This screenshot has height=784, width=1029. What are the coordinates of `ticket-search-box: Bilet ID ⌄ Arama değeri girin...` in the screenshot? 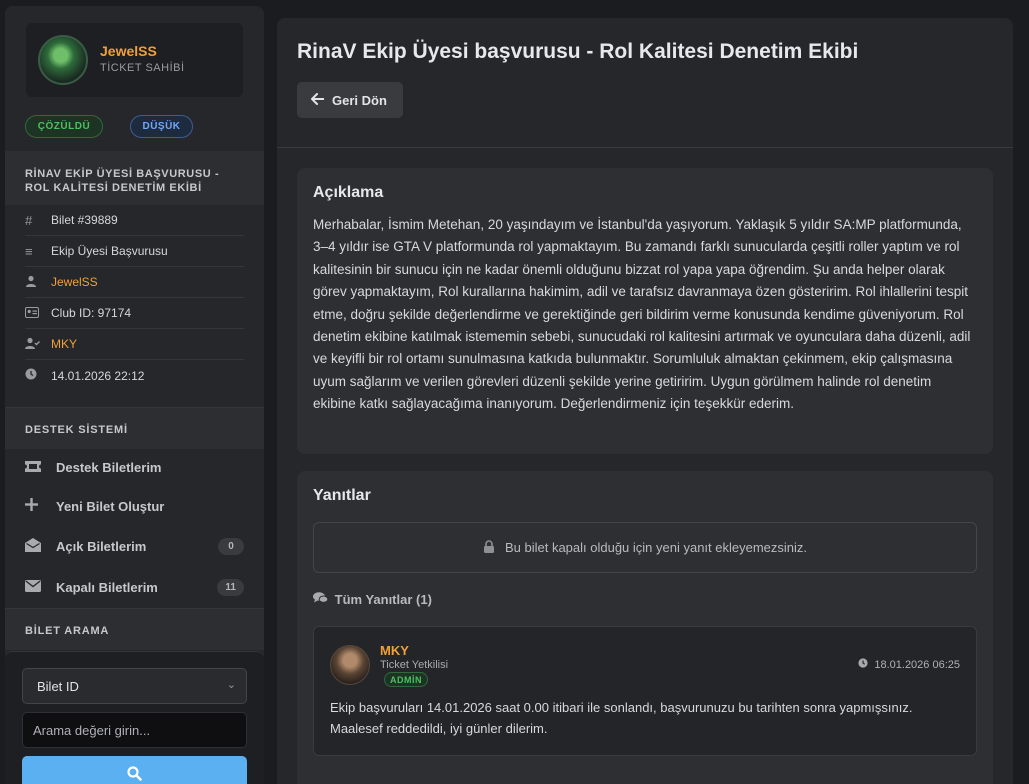 It's located at (134, 717).